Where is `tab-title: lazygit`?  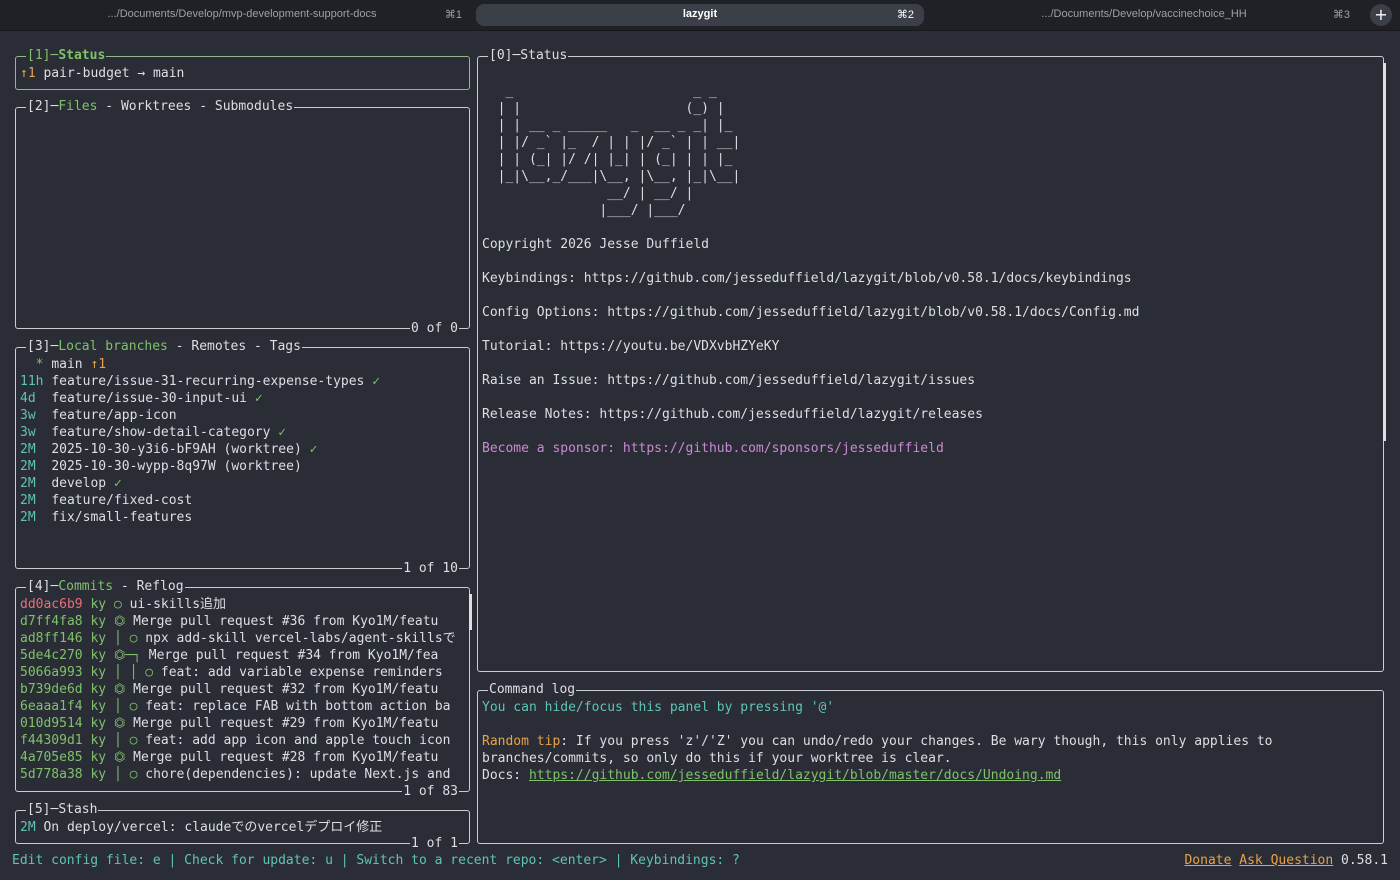 tab-title: lazygit is located at coordinates (700, 14).